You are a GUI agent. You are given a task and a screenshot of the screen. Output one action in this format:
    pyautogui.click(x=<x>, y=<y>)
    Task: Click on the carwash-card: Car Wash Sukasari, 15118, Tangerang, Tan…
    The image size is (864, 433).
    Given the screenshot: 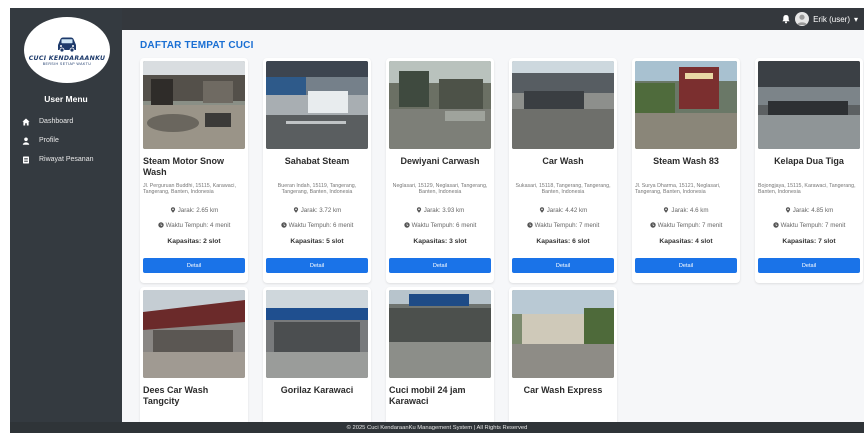 What is the action you would take?
    pyautogui.click(x=563, y=170)
    